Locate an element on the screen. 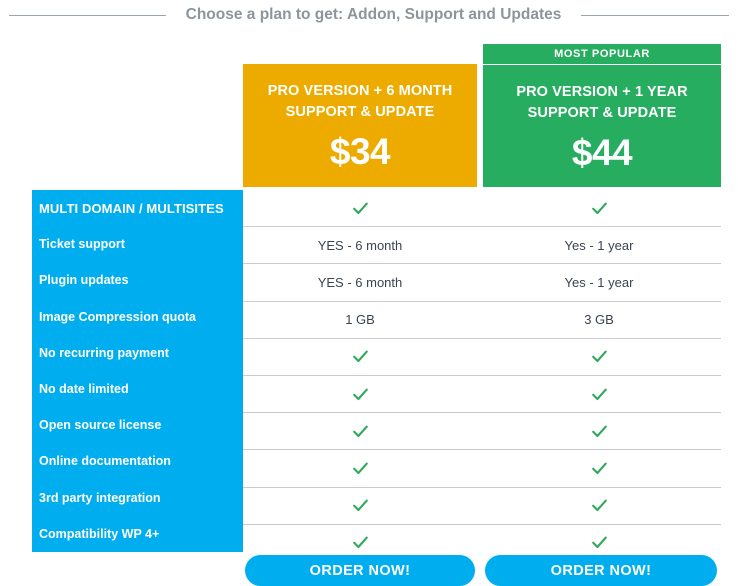 The width and height of the screenshot is (738, 586). heading-divider-left is located at coordinates (87, 15).